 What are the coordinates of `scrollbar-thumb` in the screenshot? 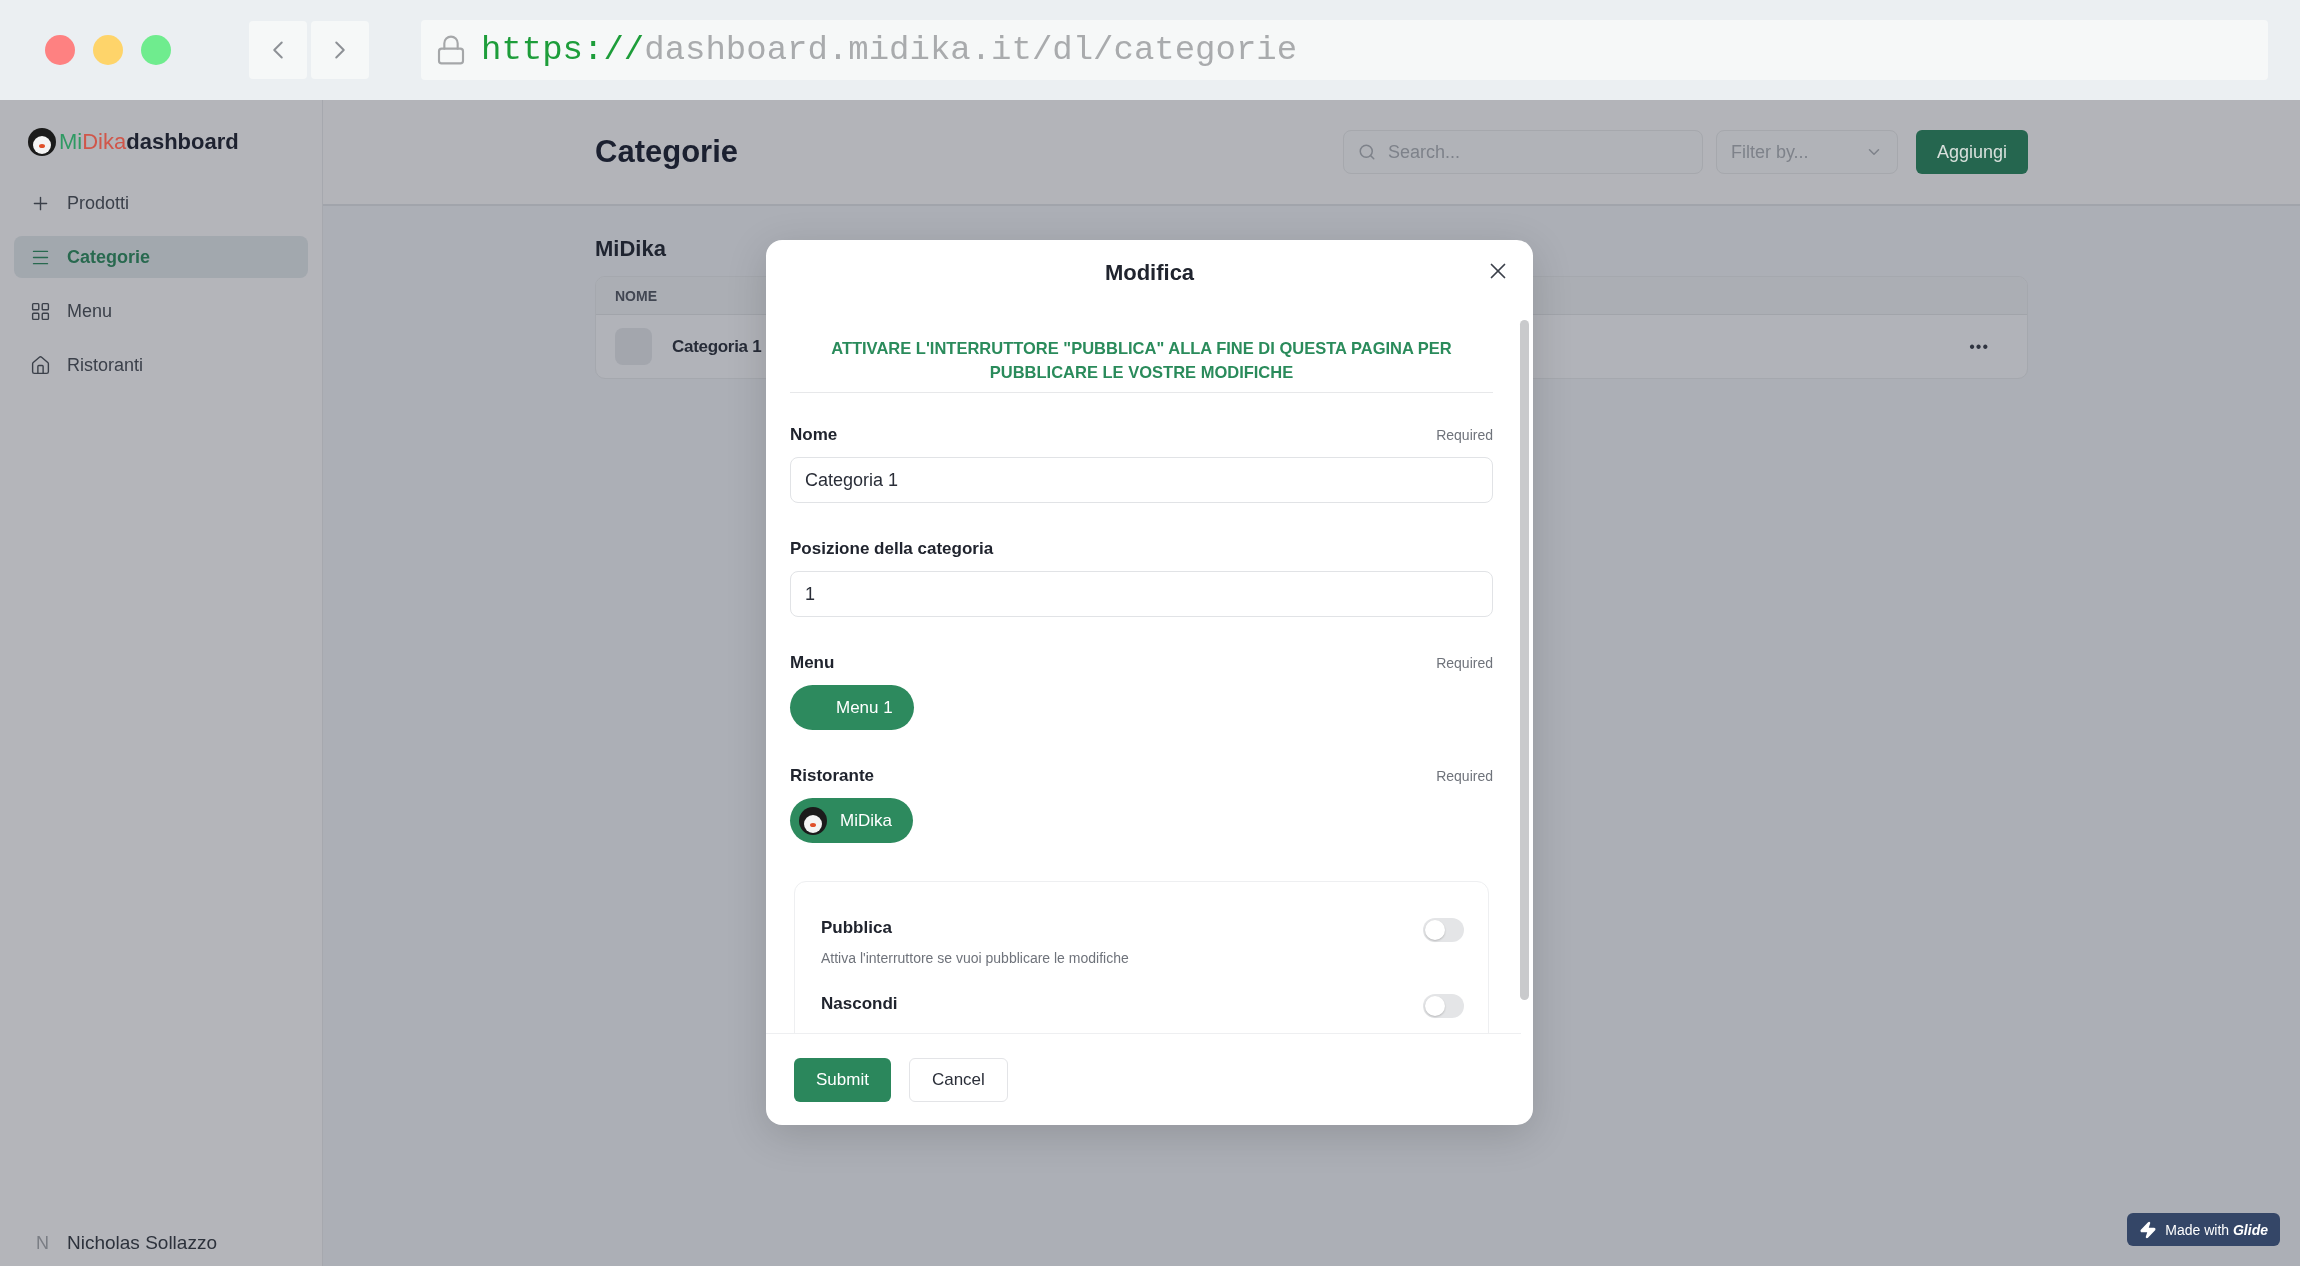 It's located at (1524, 660).